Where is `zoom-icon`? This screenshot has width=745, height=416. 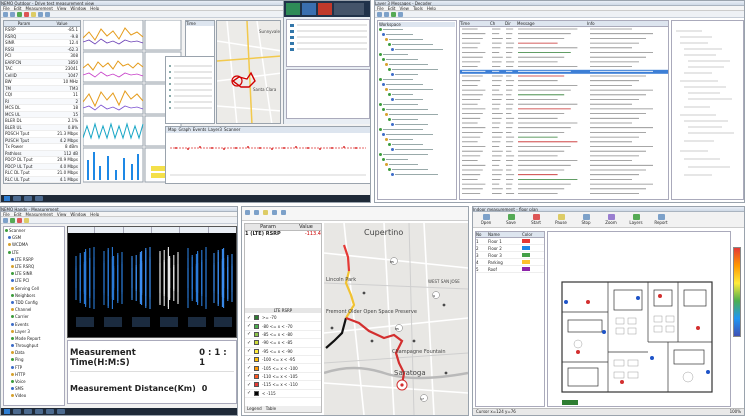 zoom-icon is located at coordinates (274, 212).